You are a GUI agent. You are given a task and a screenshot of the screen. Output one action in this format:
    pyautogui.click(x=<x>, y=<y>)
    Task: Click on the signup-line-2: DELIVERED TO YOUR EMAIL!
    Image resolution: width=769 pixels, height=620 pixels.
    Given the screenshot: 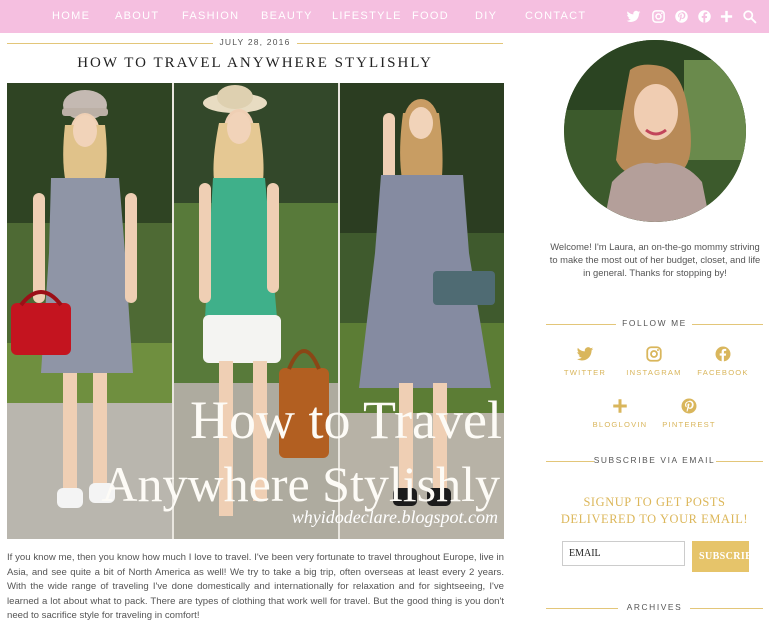 What is the action you would take?
    pyautogui.click(x=654, y=519)
    